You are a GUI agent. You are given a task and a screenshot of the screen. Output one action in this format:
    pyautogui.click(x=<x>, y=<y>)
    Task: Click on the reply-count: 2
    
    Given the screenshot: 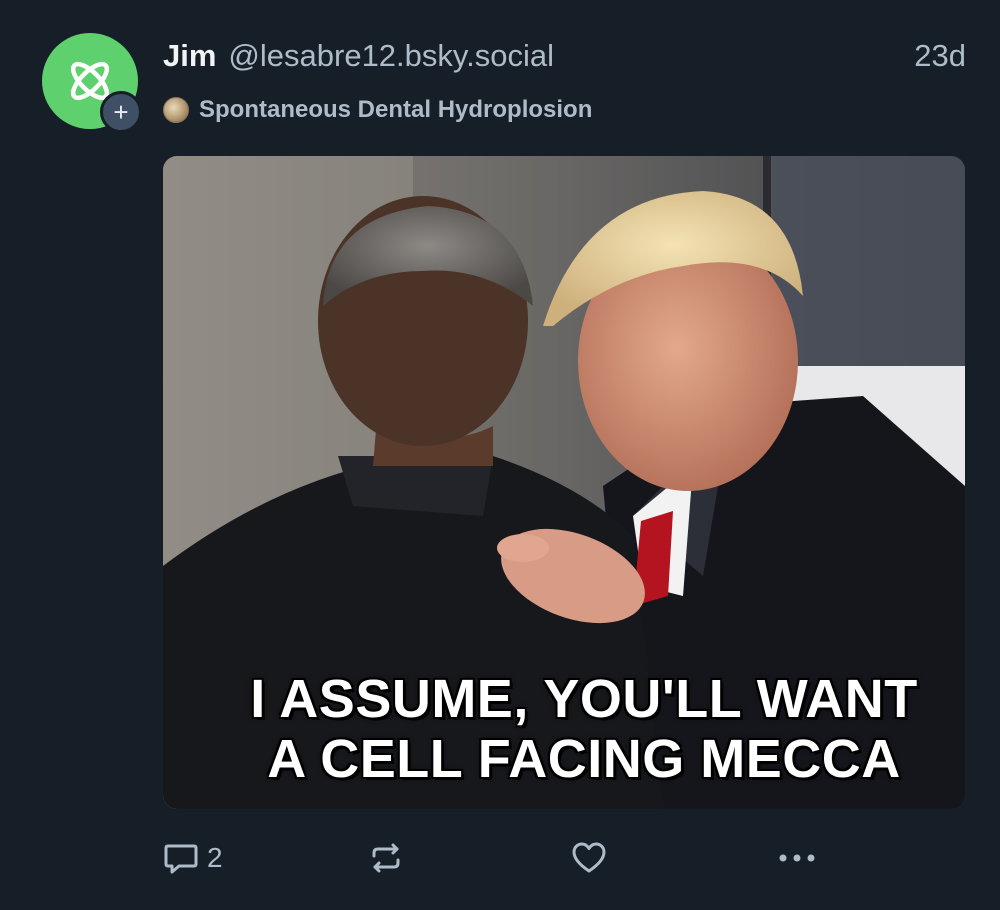 What is the action you would take?
    pyautogui.click(x=215, y=857)
    